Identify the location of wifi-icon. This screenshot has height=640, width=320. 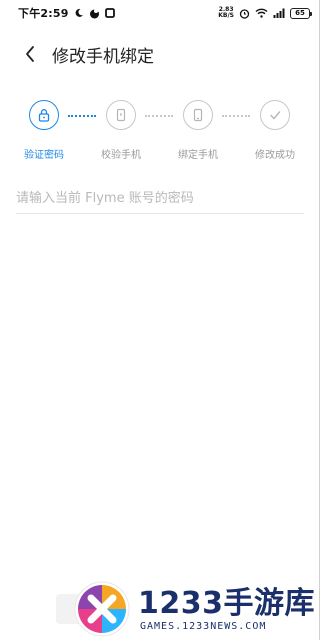
(261, 13).